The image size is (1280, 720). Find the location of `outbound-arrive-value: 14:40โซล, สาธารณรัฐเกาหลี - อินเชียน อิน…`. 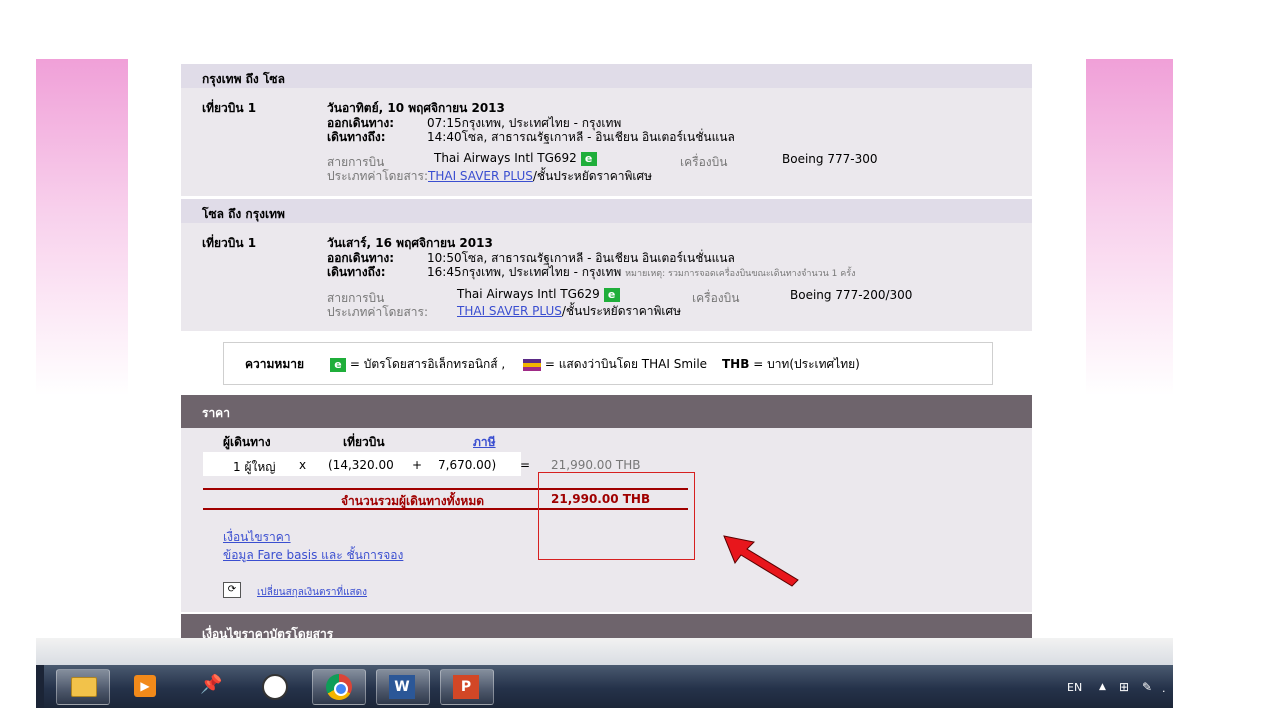

outbound-arrive-value: 14:40โซล, สาธารณรัฐเกาหลี - อินเชียน อิน… is located at coordinates (581, 137).